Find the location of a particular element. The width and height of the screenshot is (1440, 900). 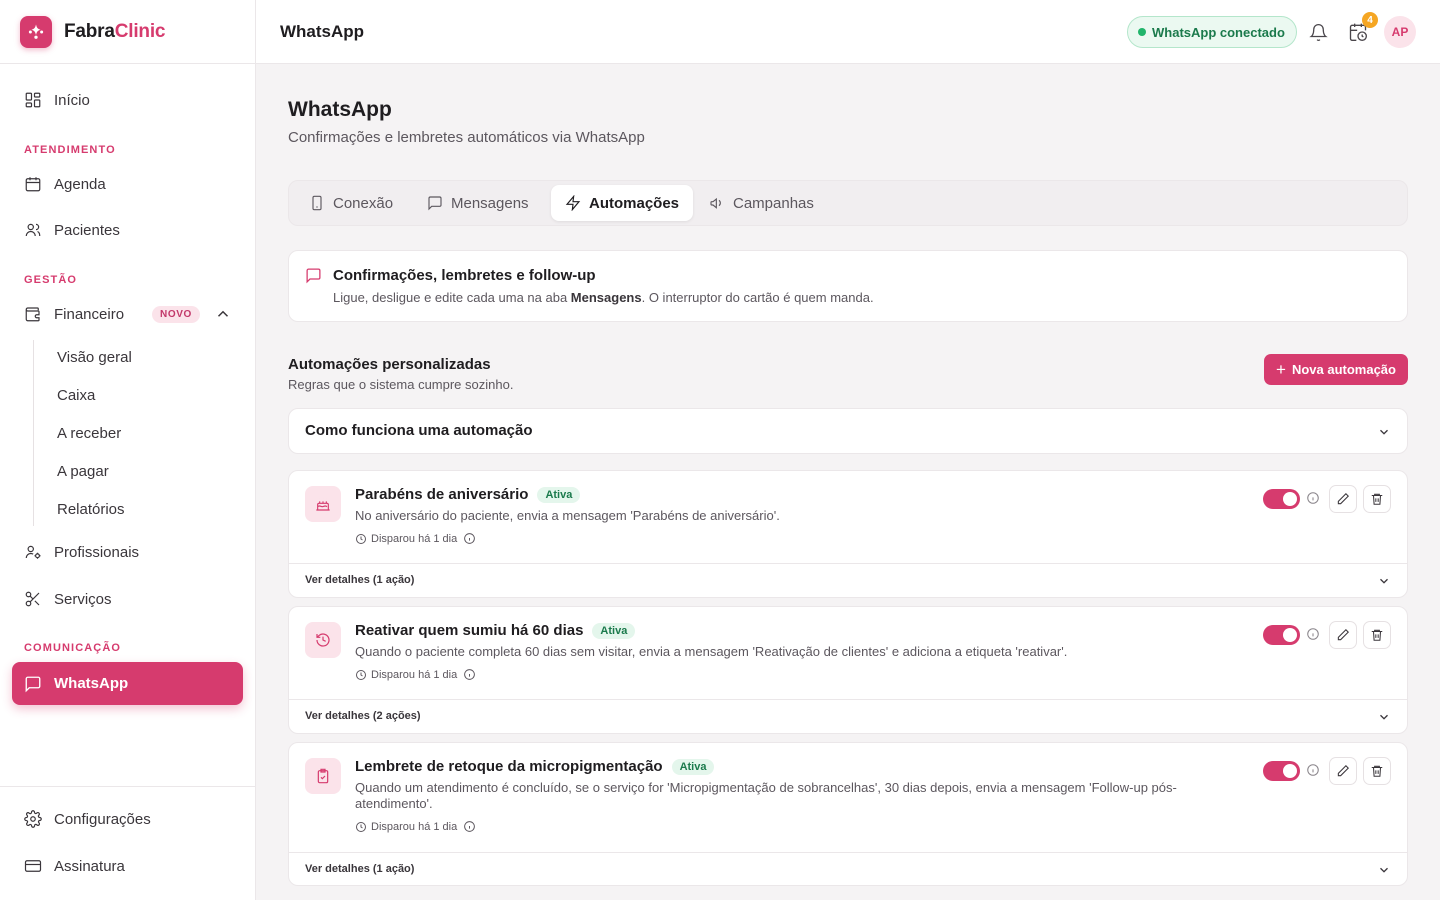

subnav-relatorios: Relatórios is located at coordinates (91, 509).